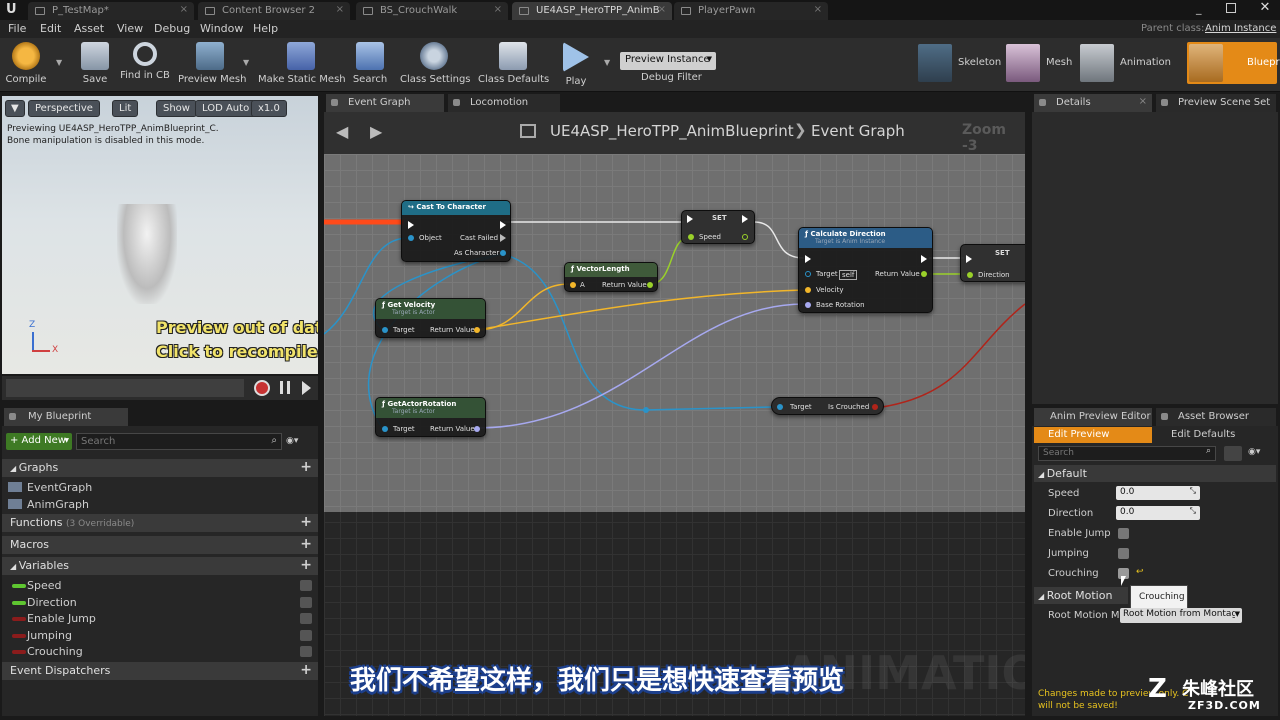  What do you see at coordinates (160, 487) in the screenshot?
I see `graph-item-eventgraph: EventGraph` at bounding box center [160, 487].